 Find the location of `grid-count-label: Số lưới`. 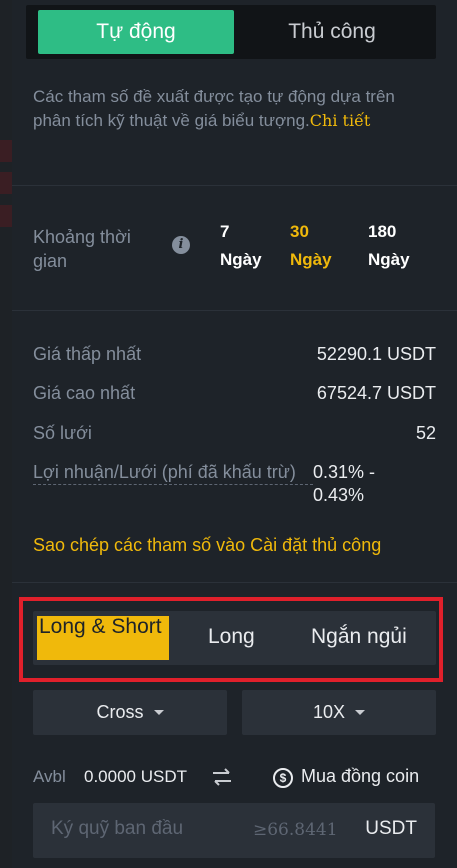

grid-count-label: Số lưới is located at coordinates (62, 433).